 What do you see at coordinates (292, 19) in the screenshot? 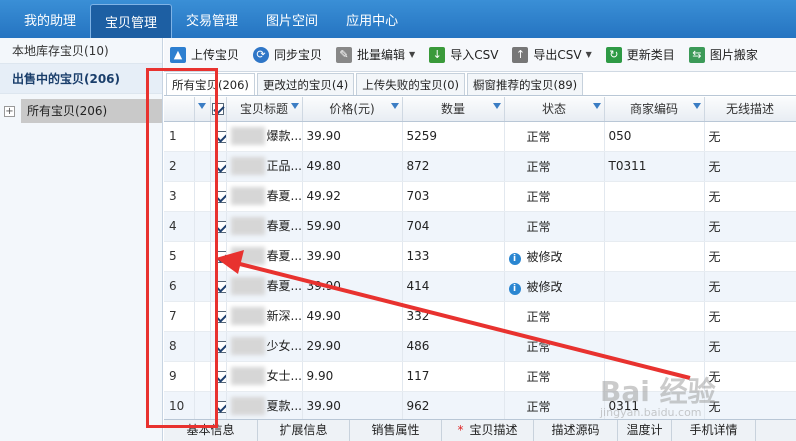
I see `nav-tab-images: 图片空间` at bounding box center [292, 19].